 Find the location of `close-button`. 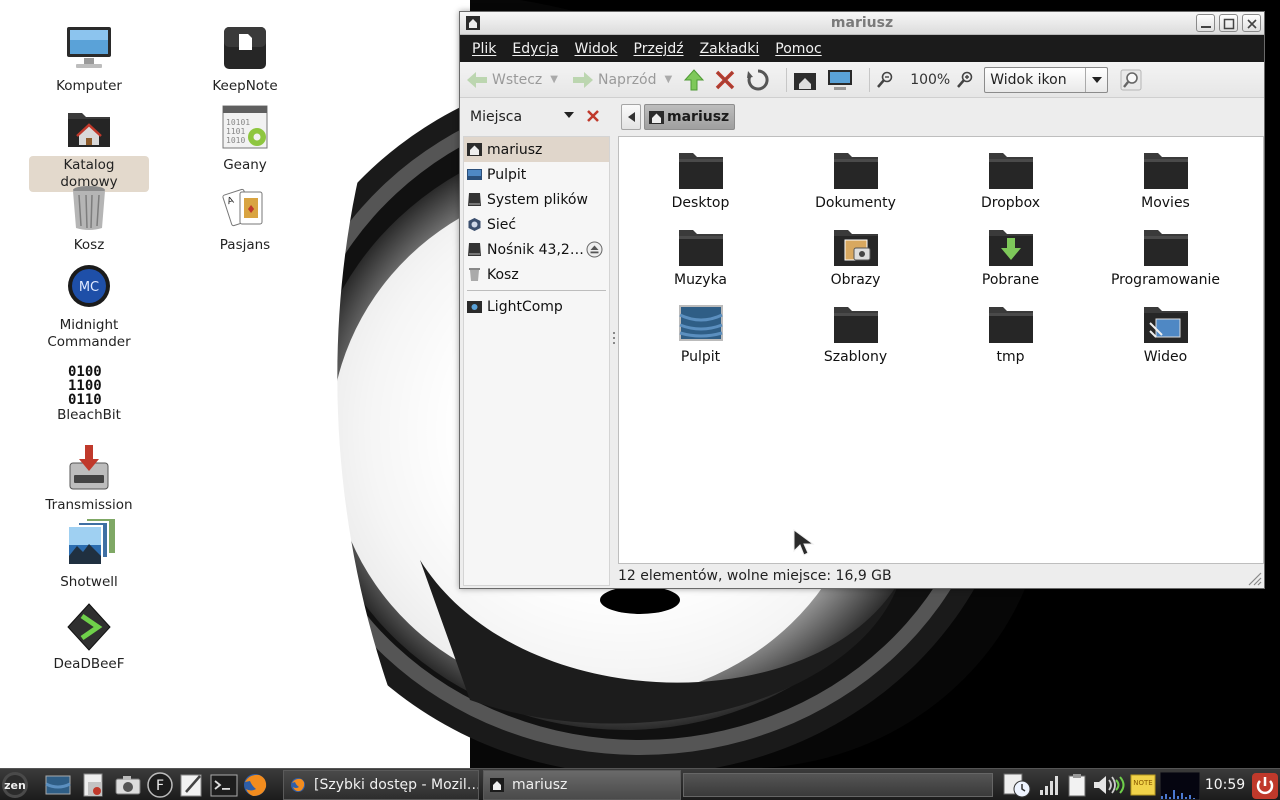

close-button is located at coordinates (1251, 23).